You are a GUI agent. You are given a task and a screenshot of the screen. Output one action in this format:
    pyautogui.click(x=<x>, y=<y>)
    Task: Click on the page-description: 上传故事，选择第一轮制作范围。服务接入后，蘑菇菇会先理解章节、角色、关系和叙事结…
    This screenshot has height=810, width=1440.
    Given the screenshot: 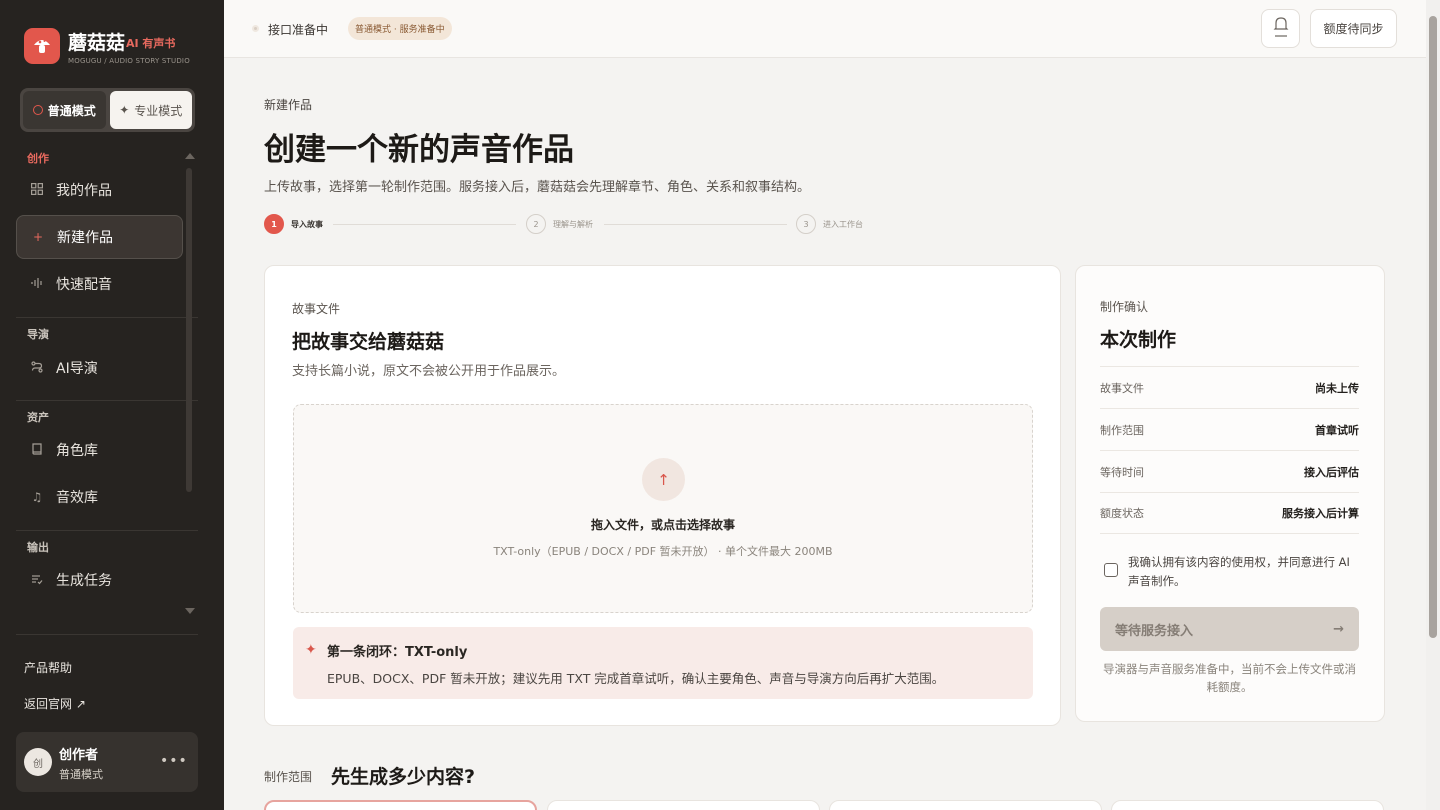 What is the action you would take?
    pyautogui.click(x=537, y=187)
    